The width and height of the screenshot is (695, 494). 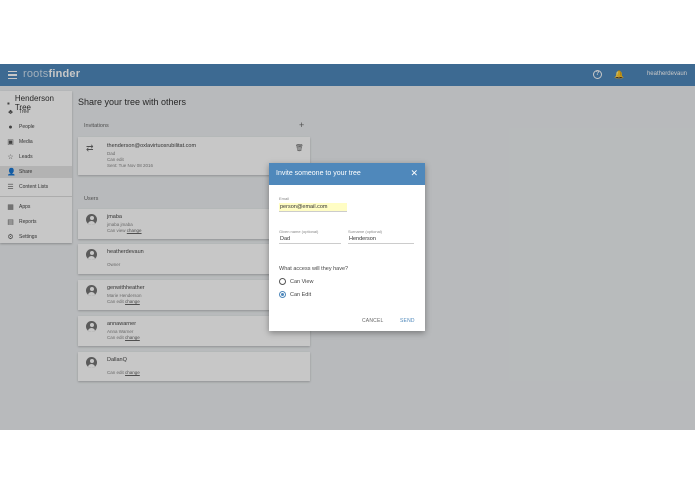 I want to click on given-name-field, so click(x=310, y=239).